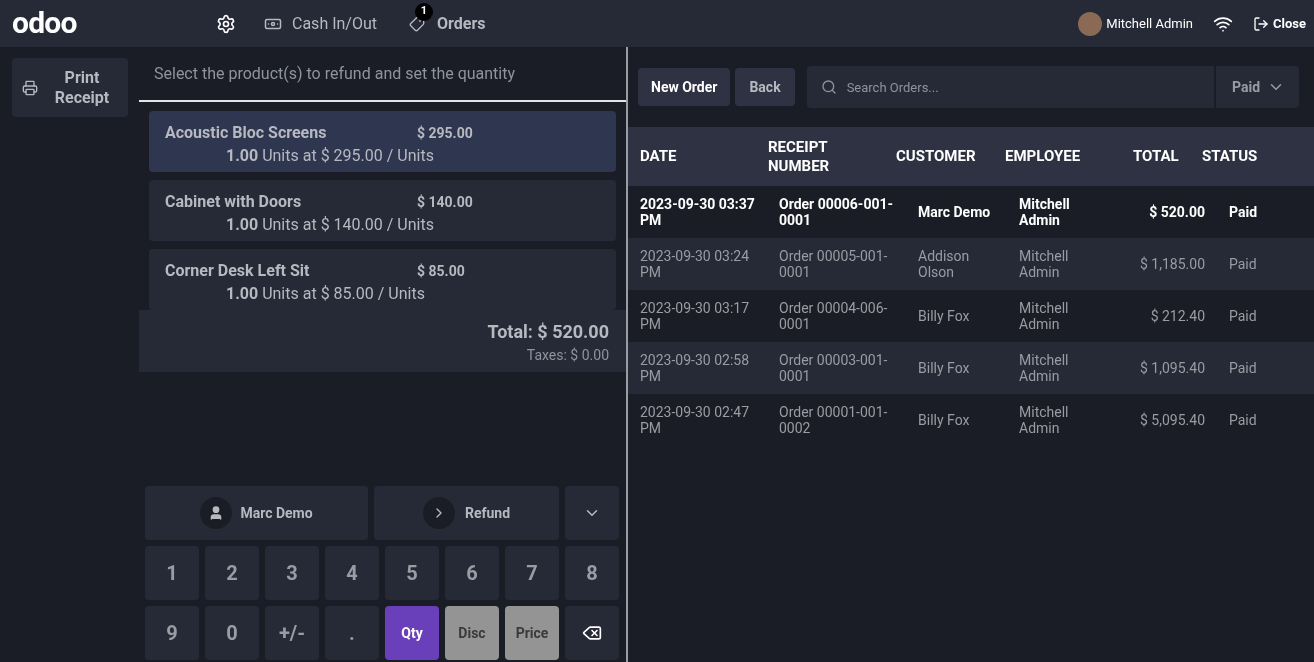  Describe the element at coordinates (1176, 212) in the screenshot. I see `total-cell-text: $ 520.00` at that location.